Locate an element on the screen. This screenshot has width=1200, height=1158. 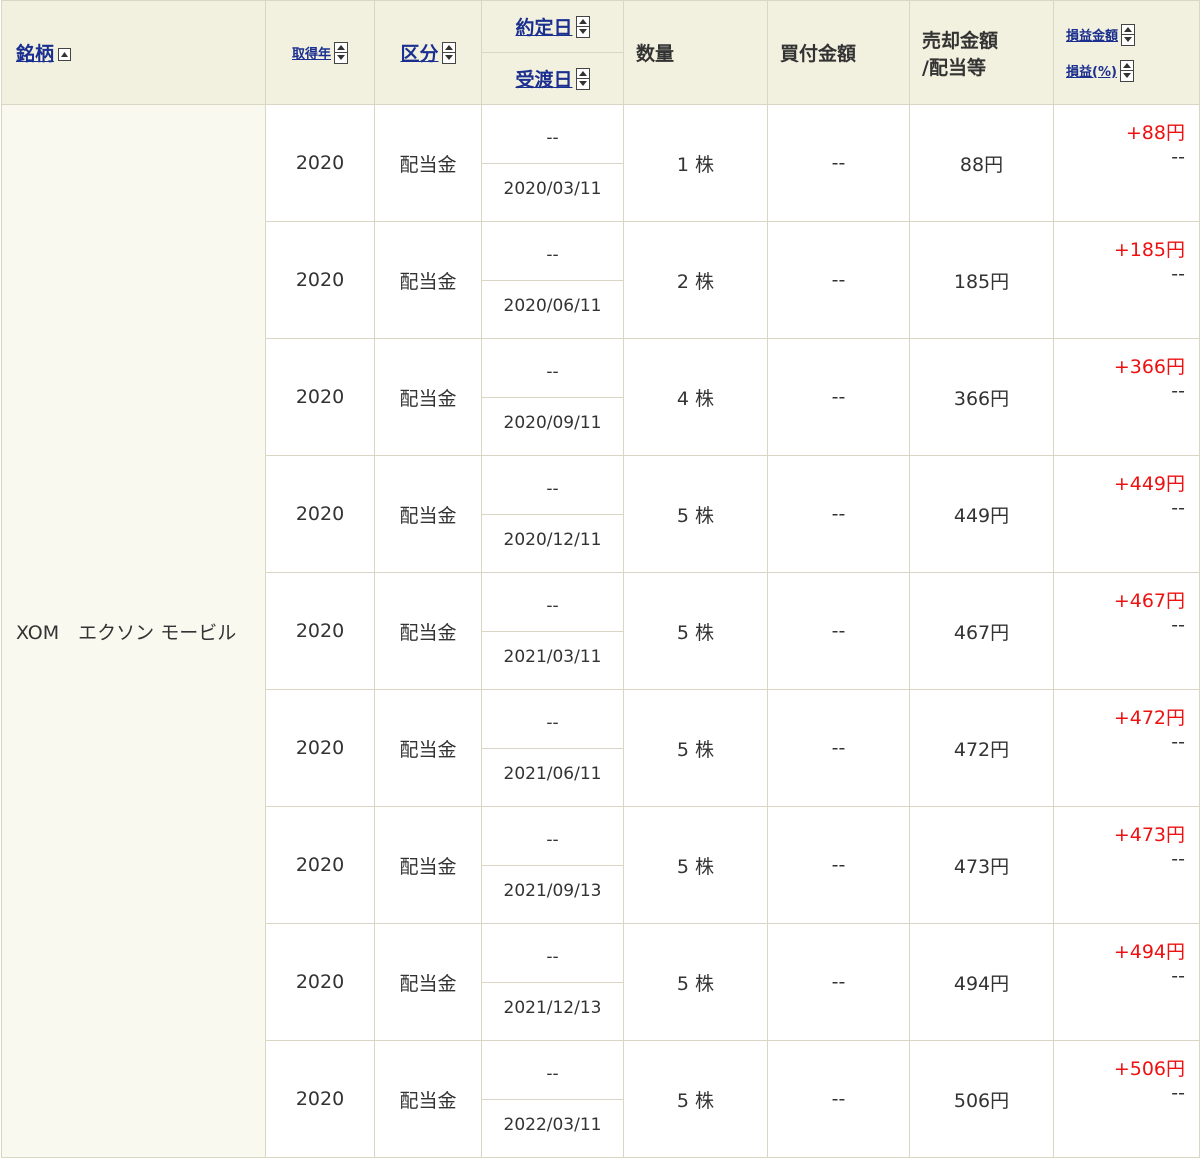
sort-by-meigara-link: 銘柄 is located at coordinates (35, 54).